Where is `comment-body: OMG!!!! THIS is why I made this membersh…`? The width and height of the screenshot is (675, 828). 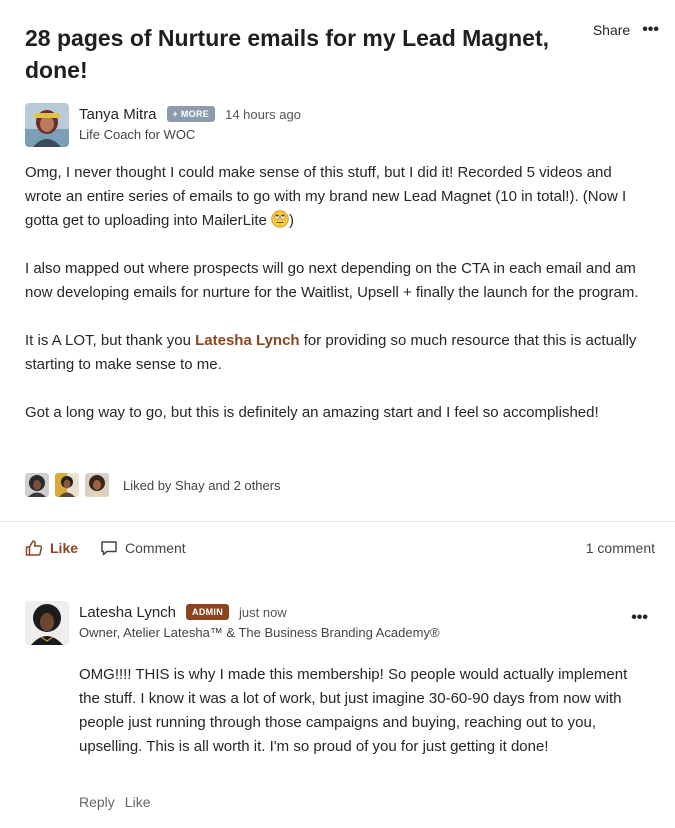 comment-body: OMG!!!! THIS is why I made this membersh… is located at coordinates (353, 710).